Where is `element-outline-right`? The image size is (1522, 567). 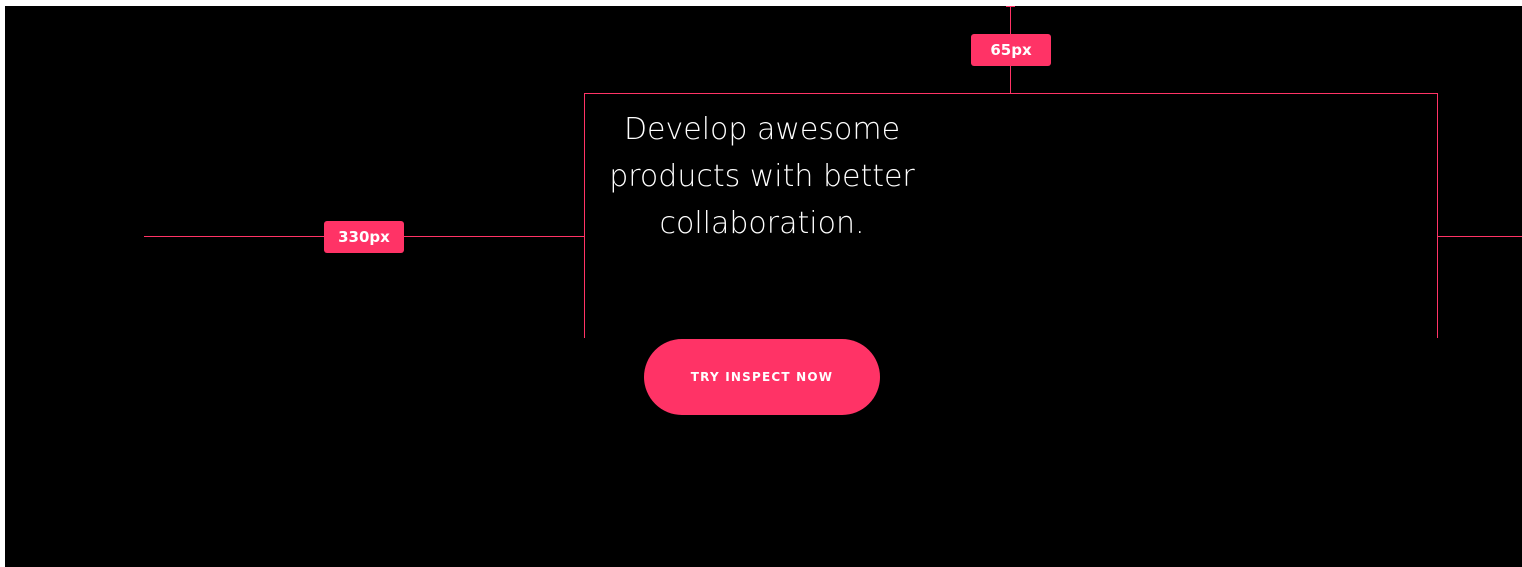
element-outline-right is located at coordinates (1437, 215).